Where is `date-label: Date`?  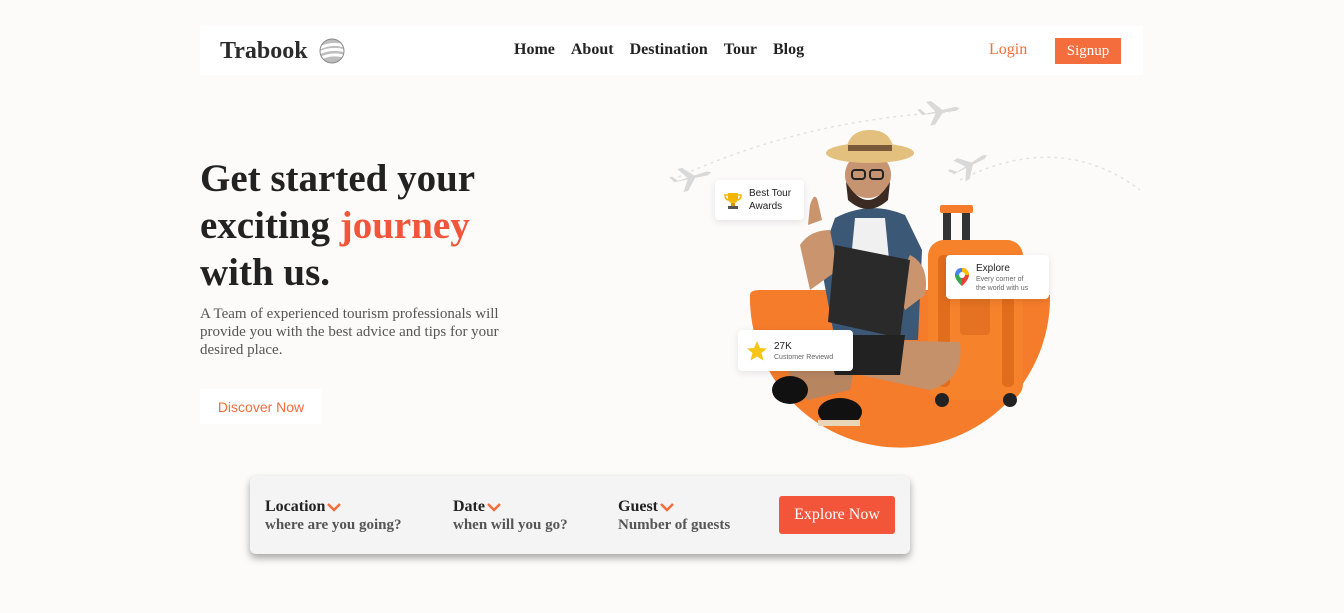 date-label: Date is located at coordinates (469, 506).